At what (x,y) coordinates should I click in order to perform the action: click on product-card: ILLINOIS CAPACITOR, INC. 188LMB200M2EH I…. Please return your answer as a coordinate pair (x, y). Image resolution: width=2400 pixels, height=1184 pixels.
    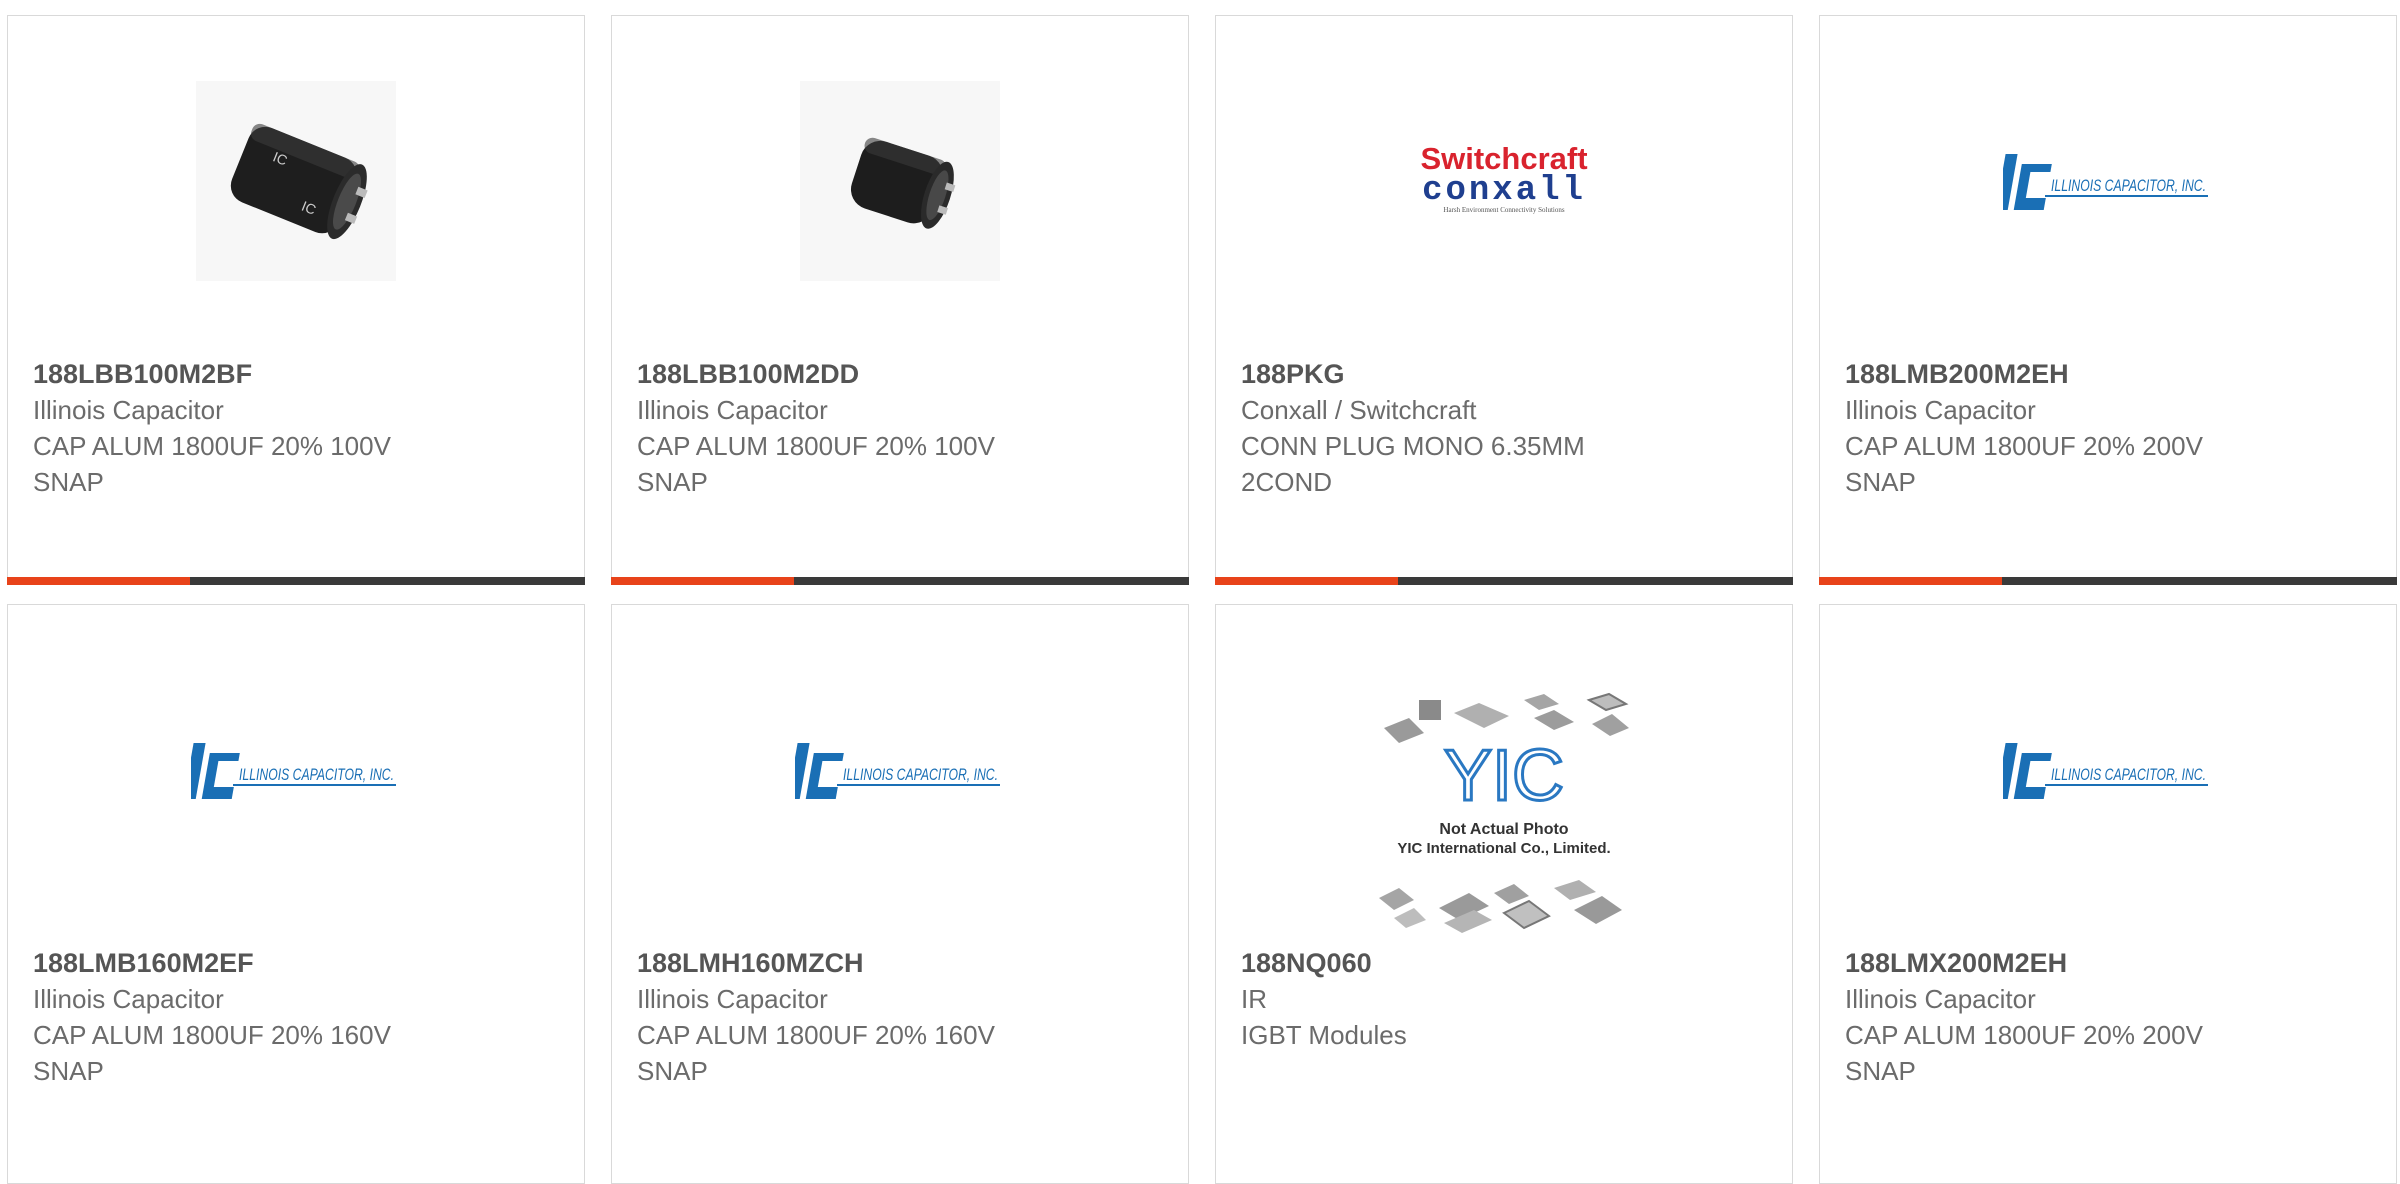
    Looking at the image, I should click on (2108, 300).